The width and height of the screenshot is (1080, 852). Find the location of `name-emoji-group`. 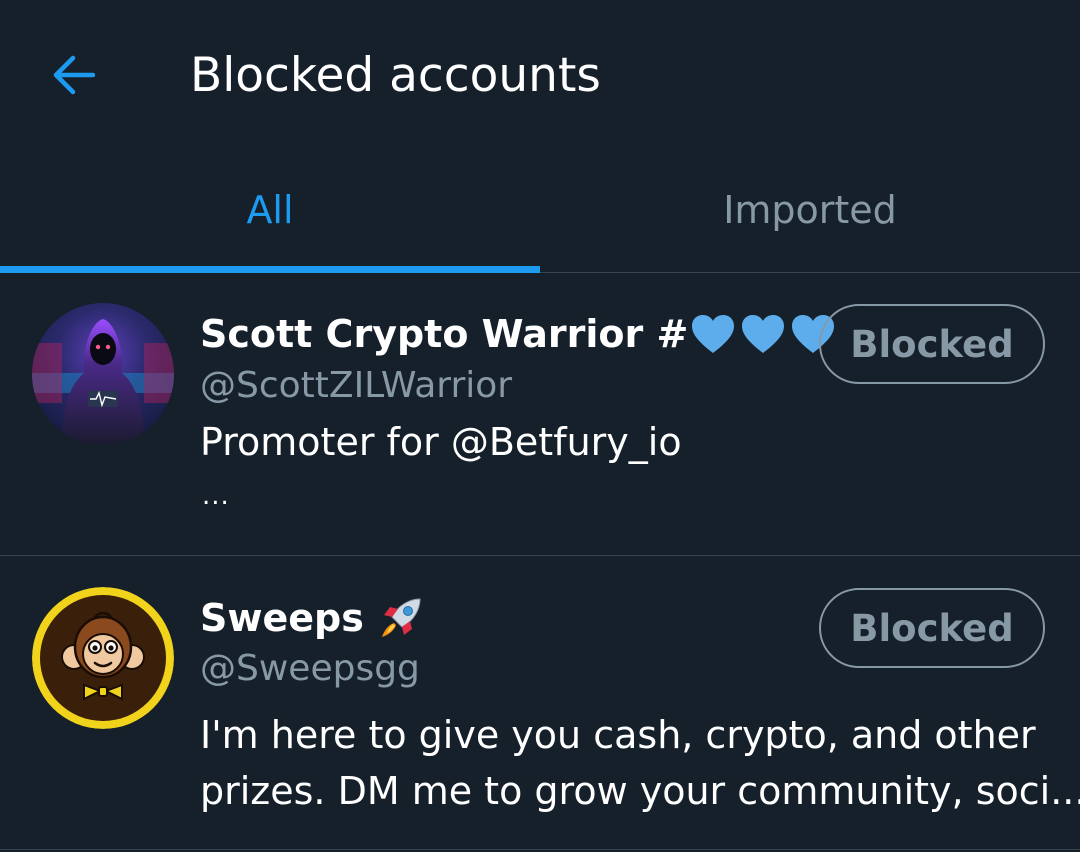

name-emoji-group is located at coordinates (763, 334).